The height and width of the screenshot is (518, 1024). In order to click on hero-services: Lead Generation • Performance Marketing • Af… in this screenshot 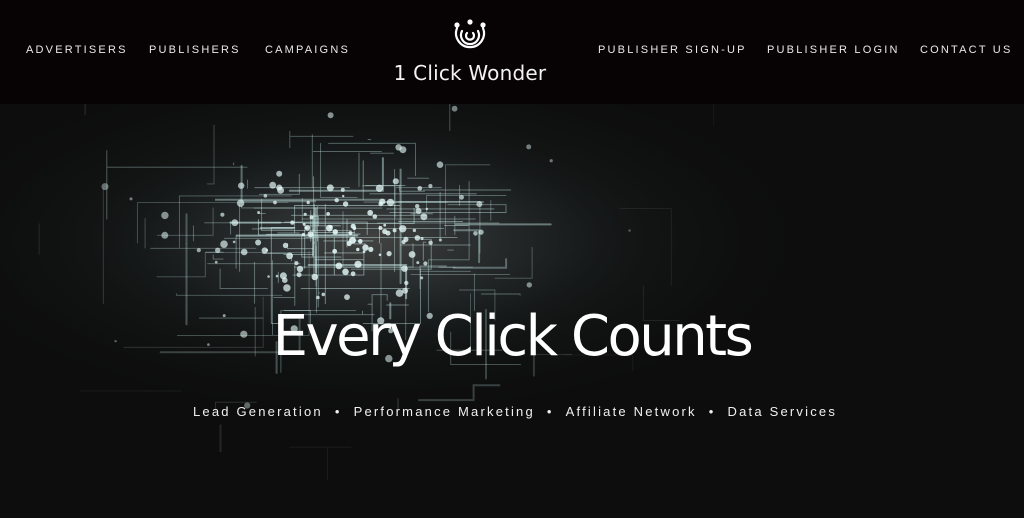, I will do `click(512, 411)`.